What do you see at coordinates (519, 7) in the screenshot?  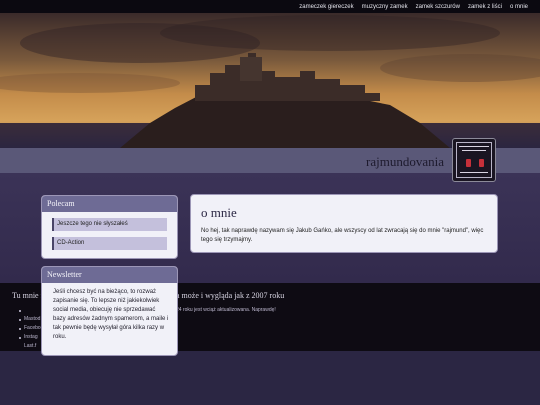 I see `nav-link-o-mnie: o mnie` at bounding box center [519, 7].